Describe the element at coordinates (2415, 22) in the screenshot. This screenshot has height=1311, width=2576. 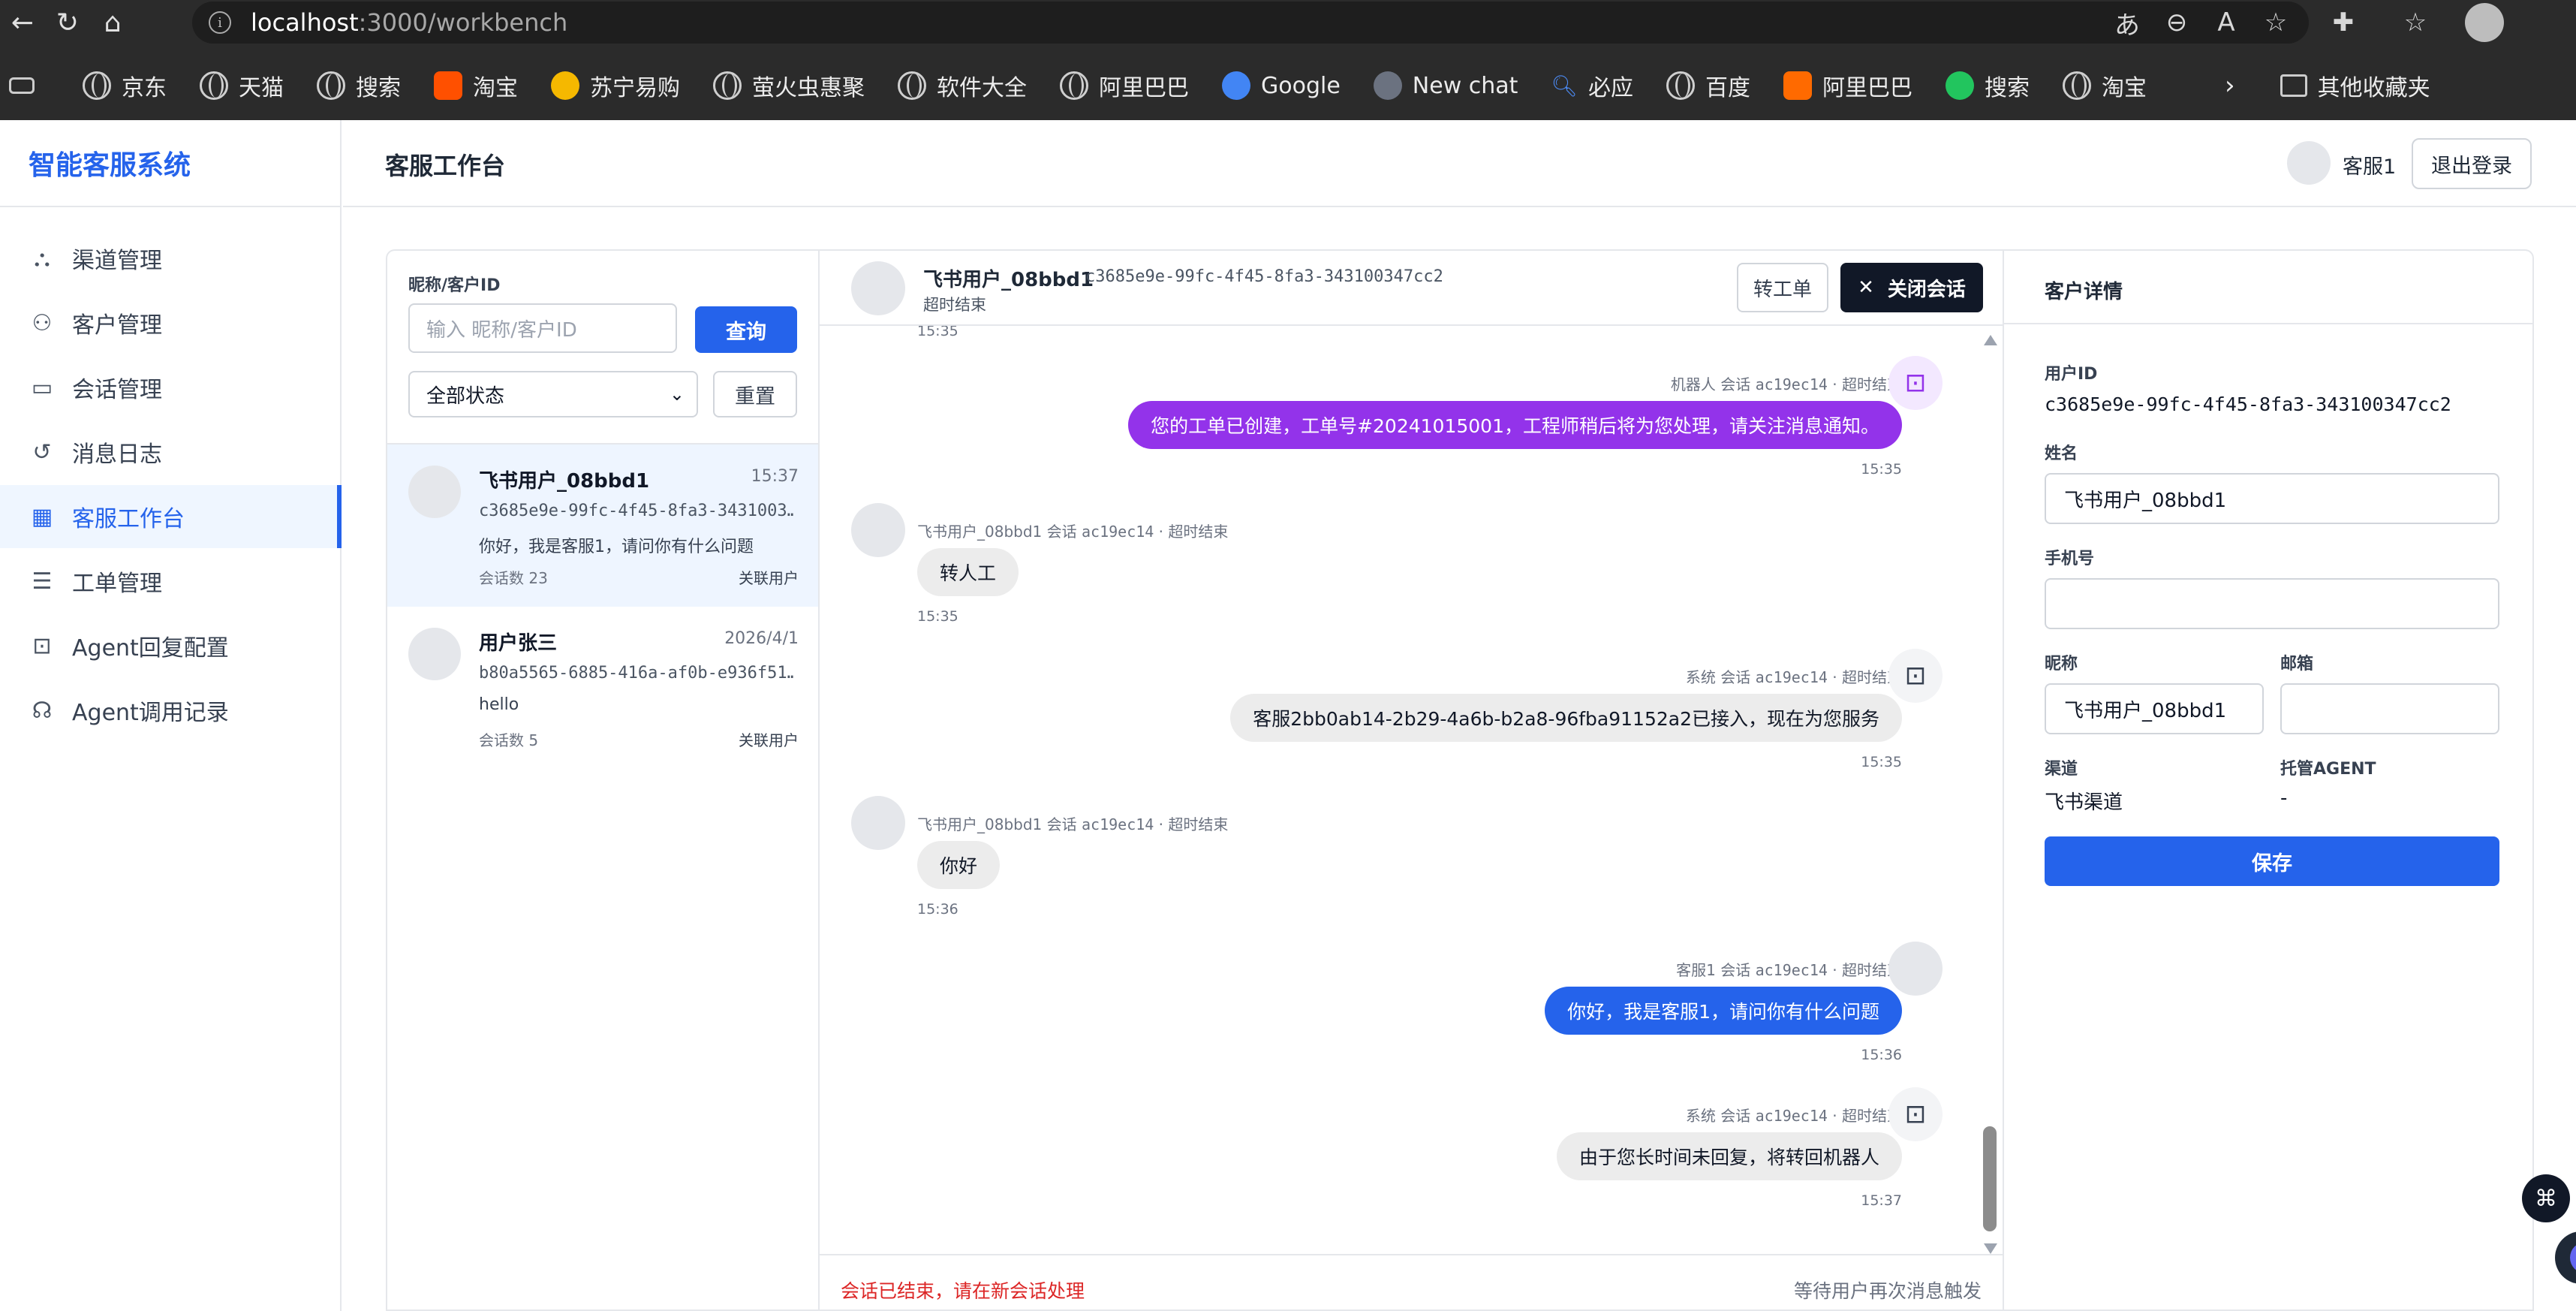
I see `favorites-icon: ☆` at that location.